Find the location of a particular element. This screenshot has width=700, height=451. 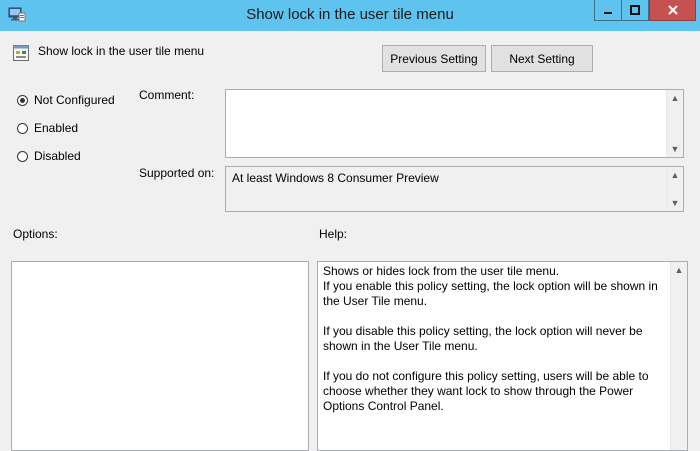

radio-disabled: Disabled is located at coordinates (49, 156).